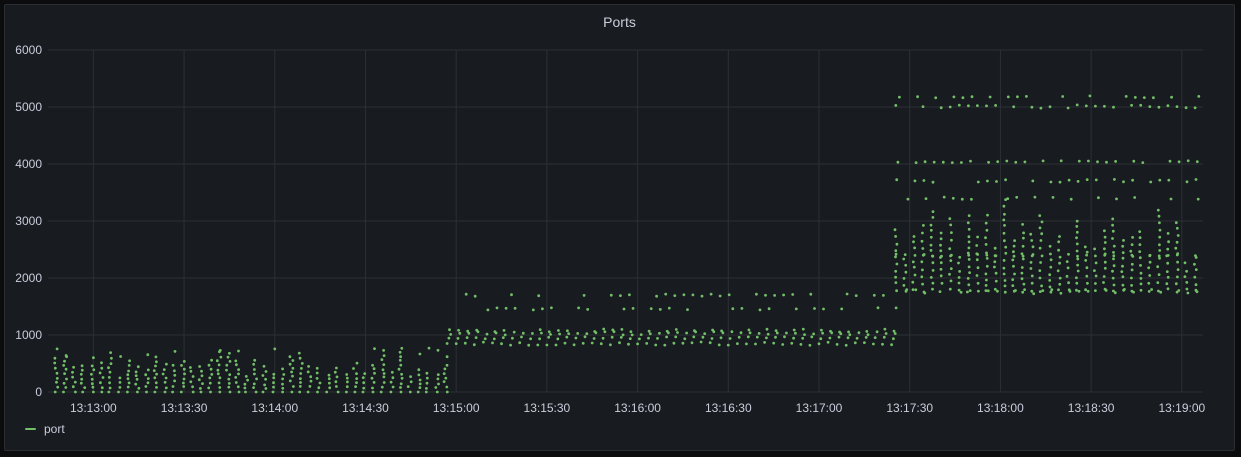 This screenshot has width=1241, height=457. What do you see at coordinates (28, 107) in the screenshot?
I see `y-tick-label: 5000` at bounding box center [28, 107].